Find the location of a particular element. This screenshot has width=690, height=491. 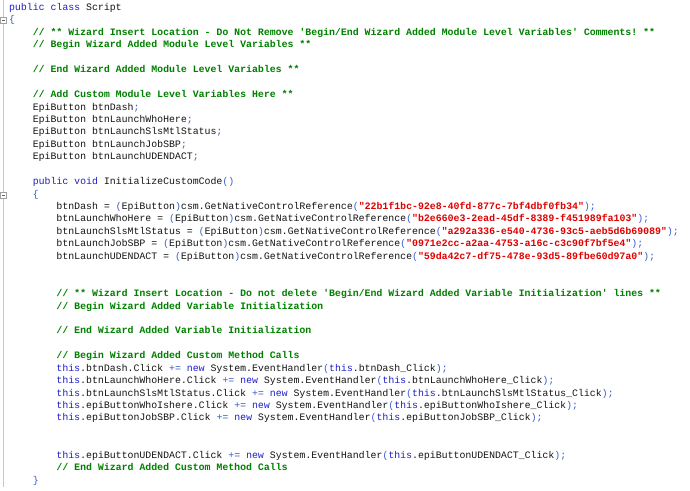

code-line: btnDash = (EpiButton)csm.GetNativeControlReference("22b1f1bc-92e8-40fd-877c-7bf4dbf0fb34"); is located at coordinates (325, 207).